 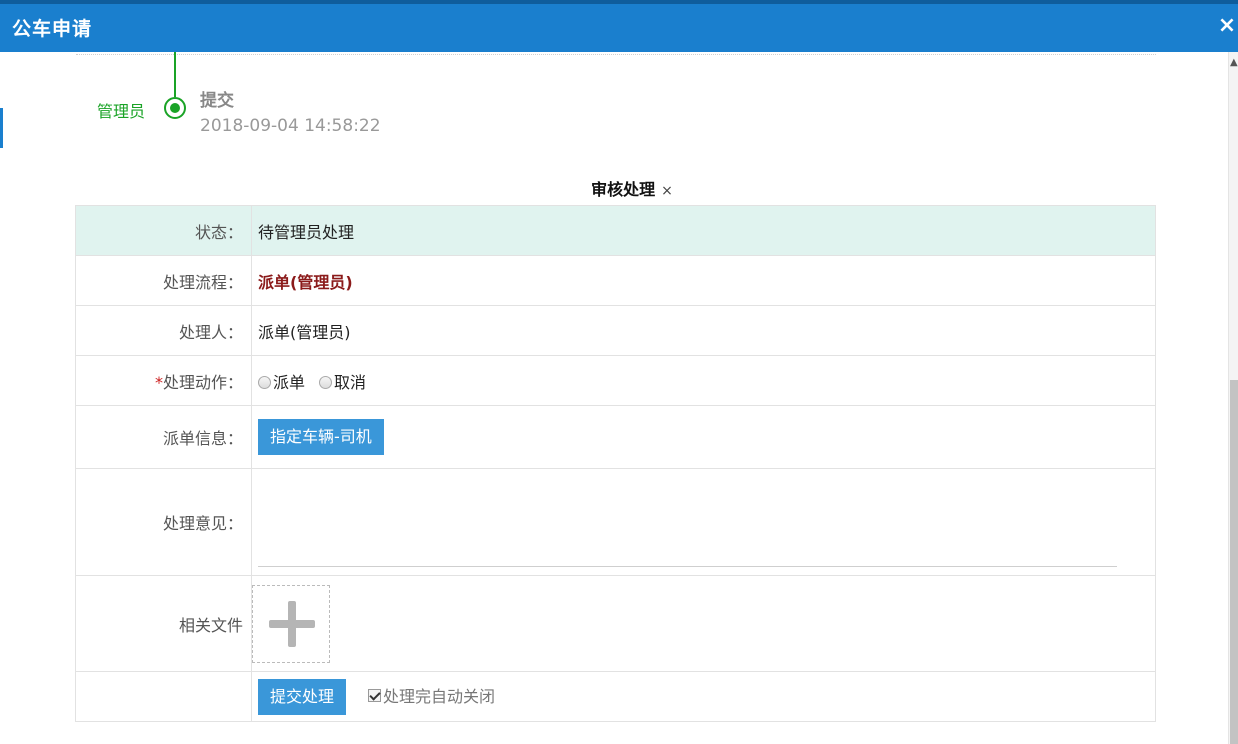 What do you see at coordinates (321, 437) in the screenshot?
I see `assign-vehicle-driver-button: 指定车辆-司机` at bounding box center [321, 437].